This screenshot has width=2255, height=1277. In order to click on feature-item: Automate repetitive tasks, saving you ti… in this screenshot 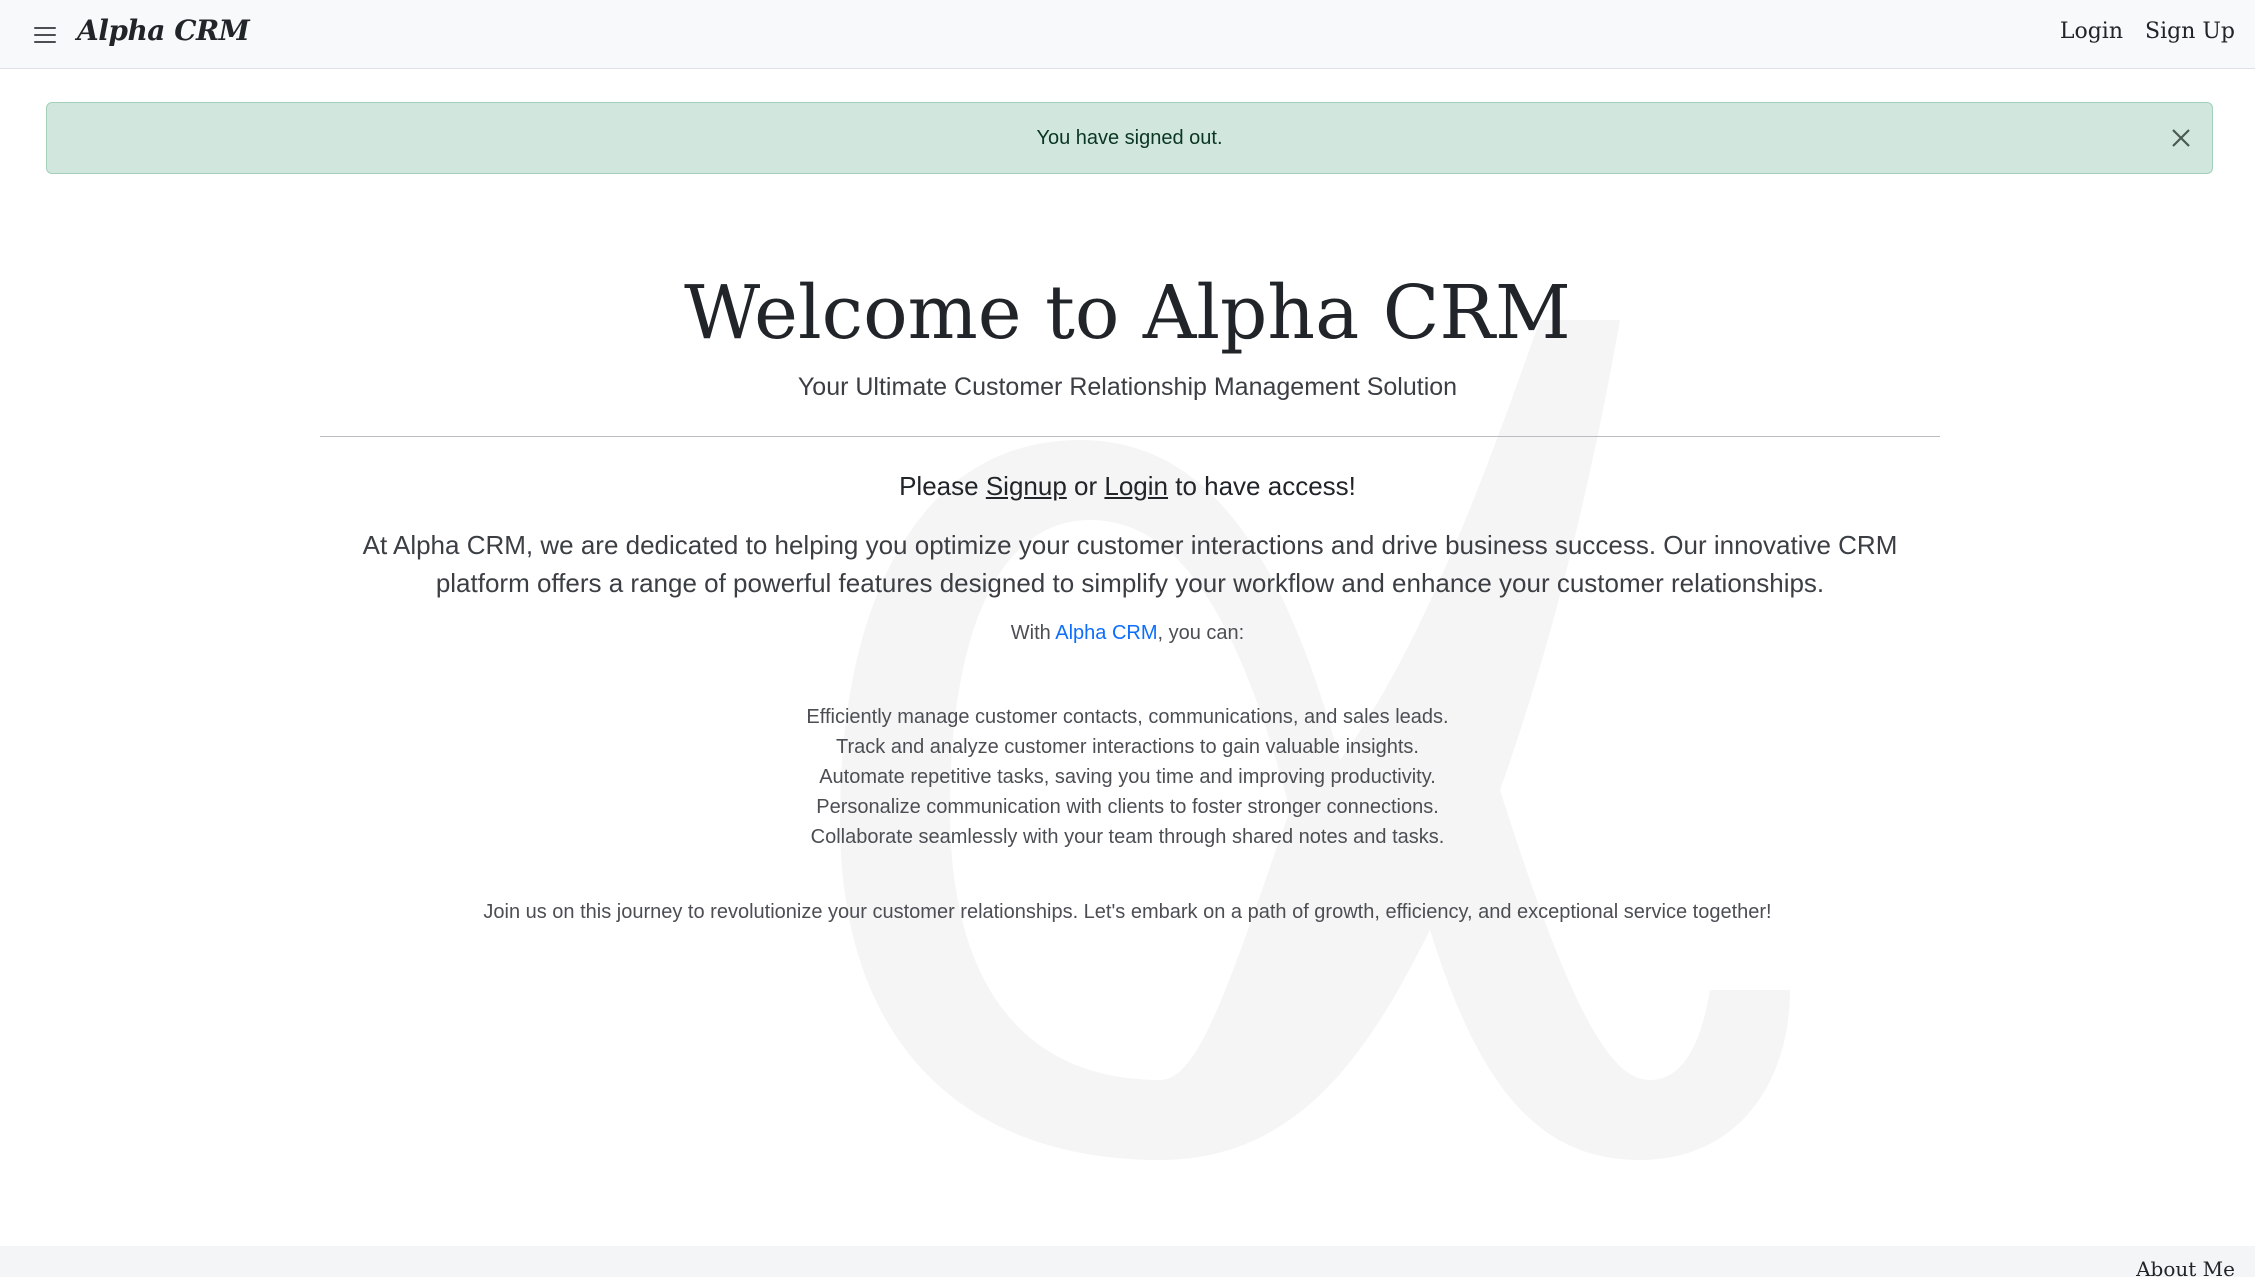, I will do `click(1127, 777)`.